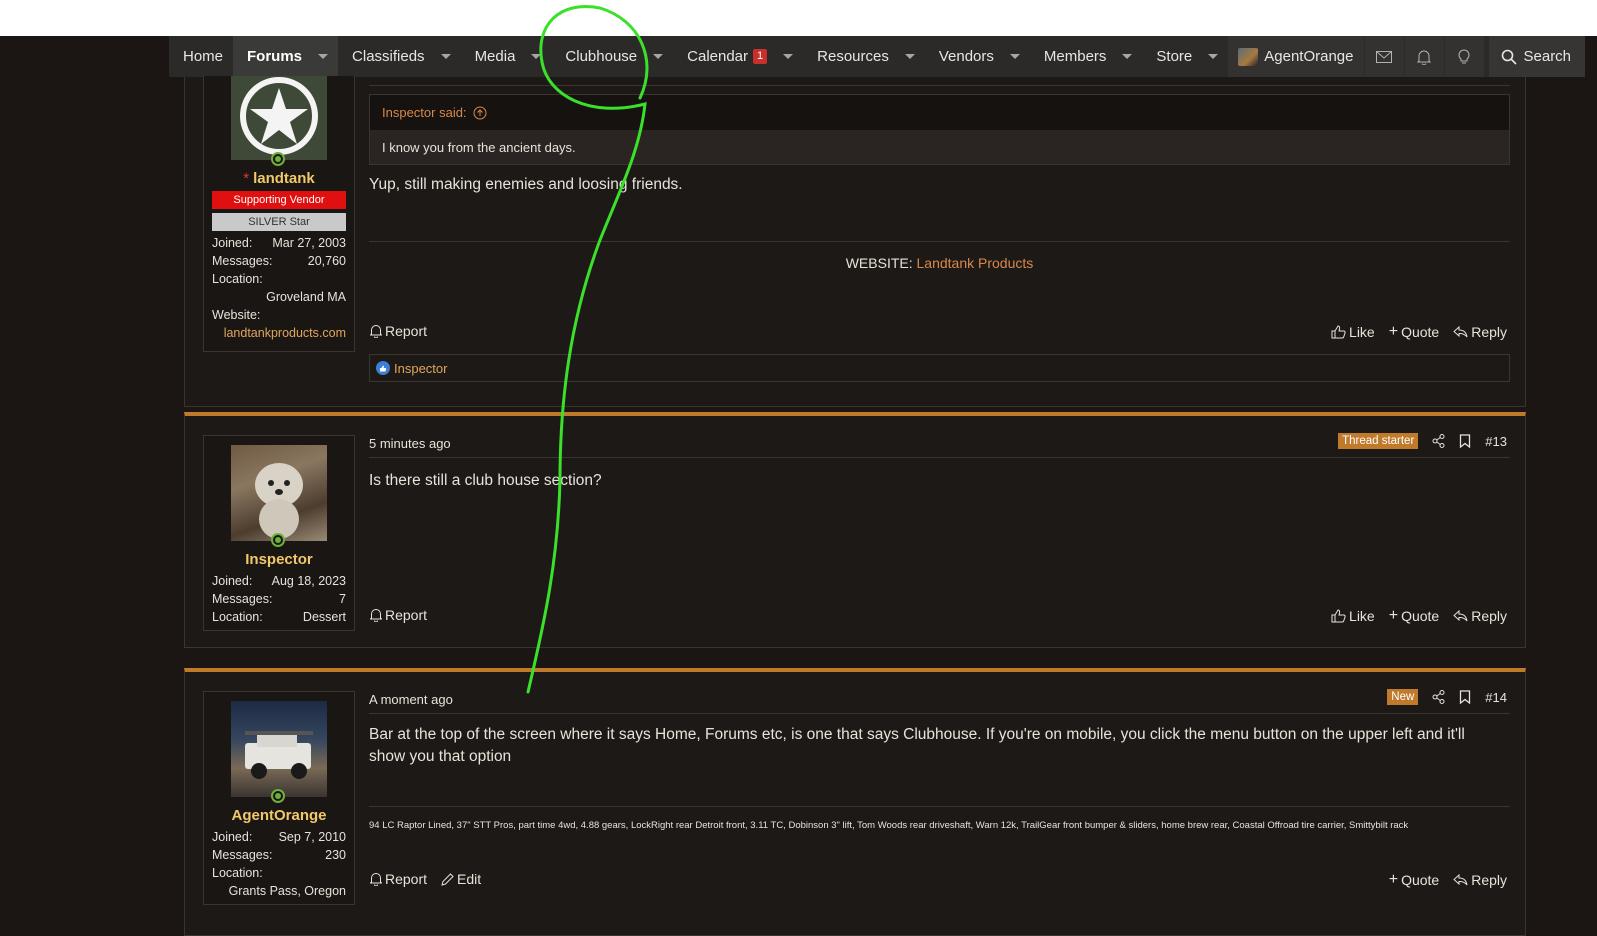 This screenshot has height=936, width=1597. Describe the element at coordinates (399, 56) in the screenshot. I see `nav-classifieds: Classifieds` at that location.